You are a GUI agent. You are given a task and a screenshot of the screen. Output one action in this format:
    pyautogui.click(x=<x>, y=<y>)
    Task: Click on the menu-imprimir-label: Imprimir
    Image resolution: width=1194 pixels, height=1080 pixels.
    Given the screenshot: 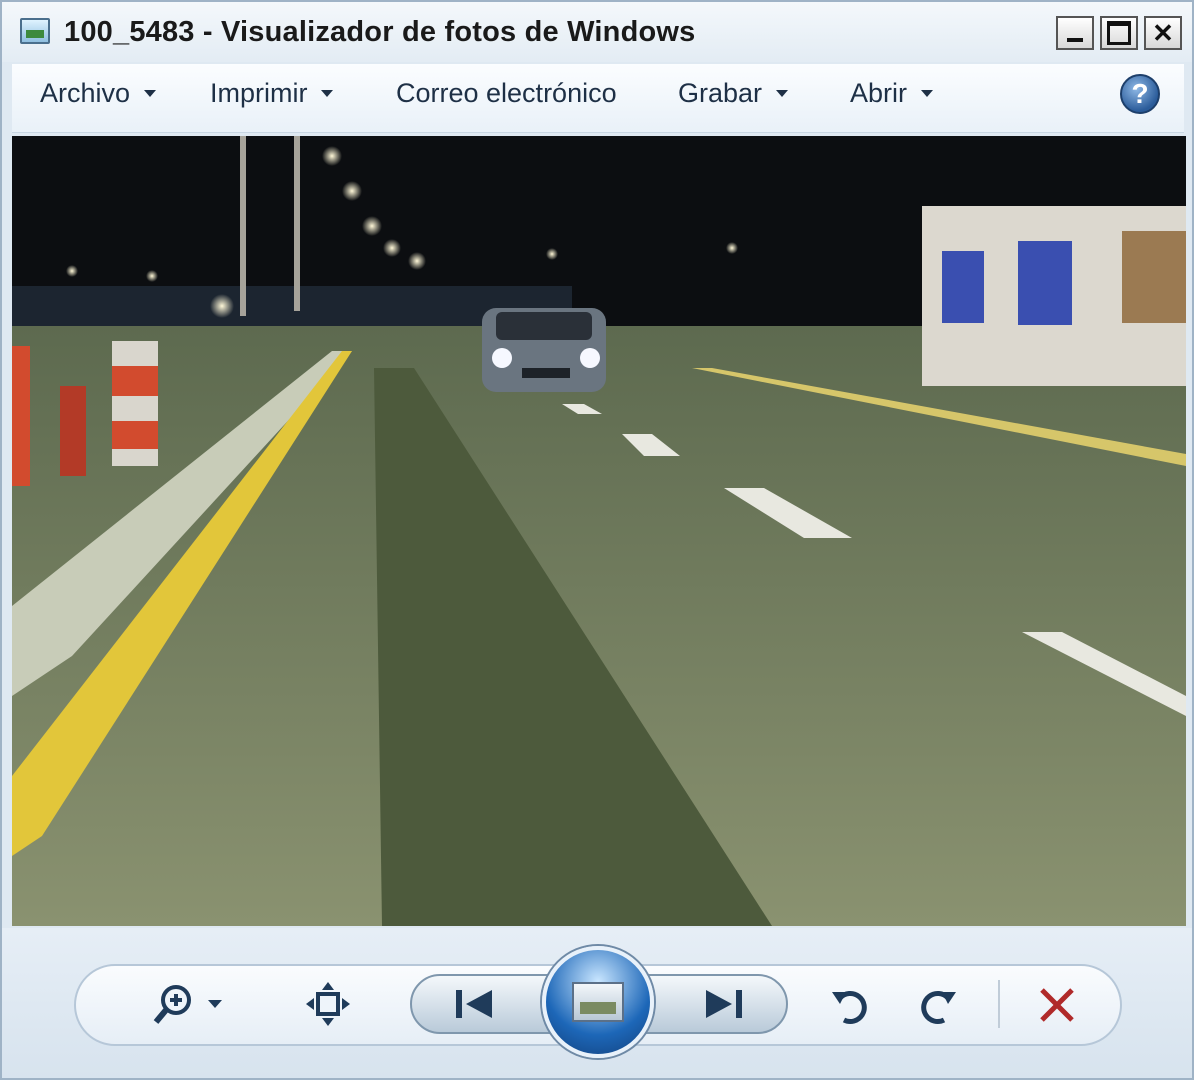 What is the action you would take?
    pyautogui.click(x=259, y=93)
    